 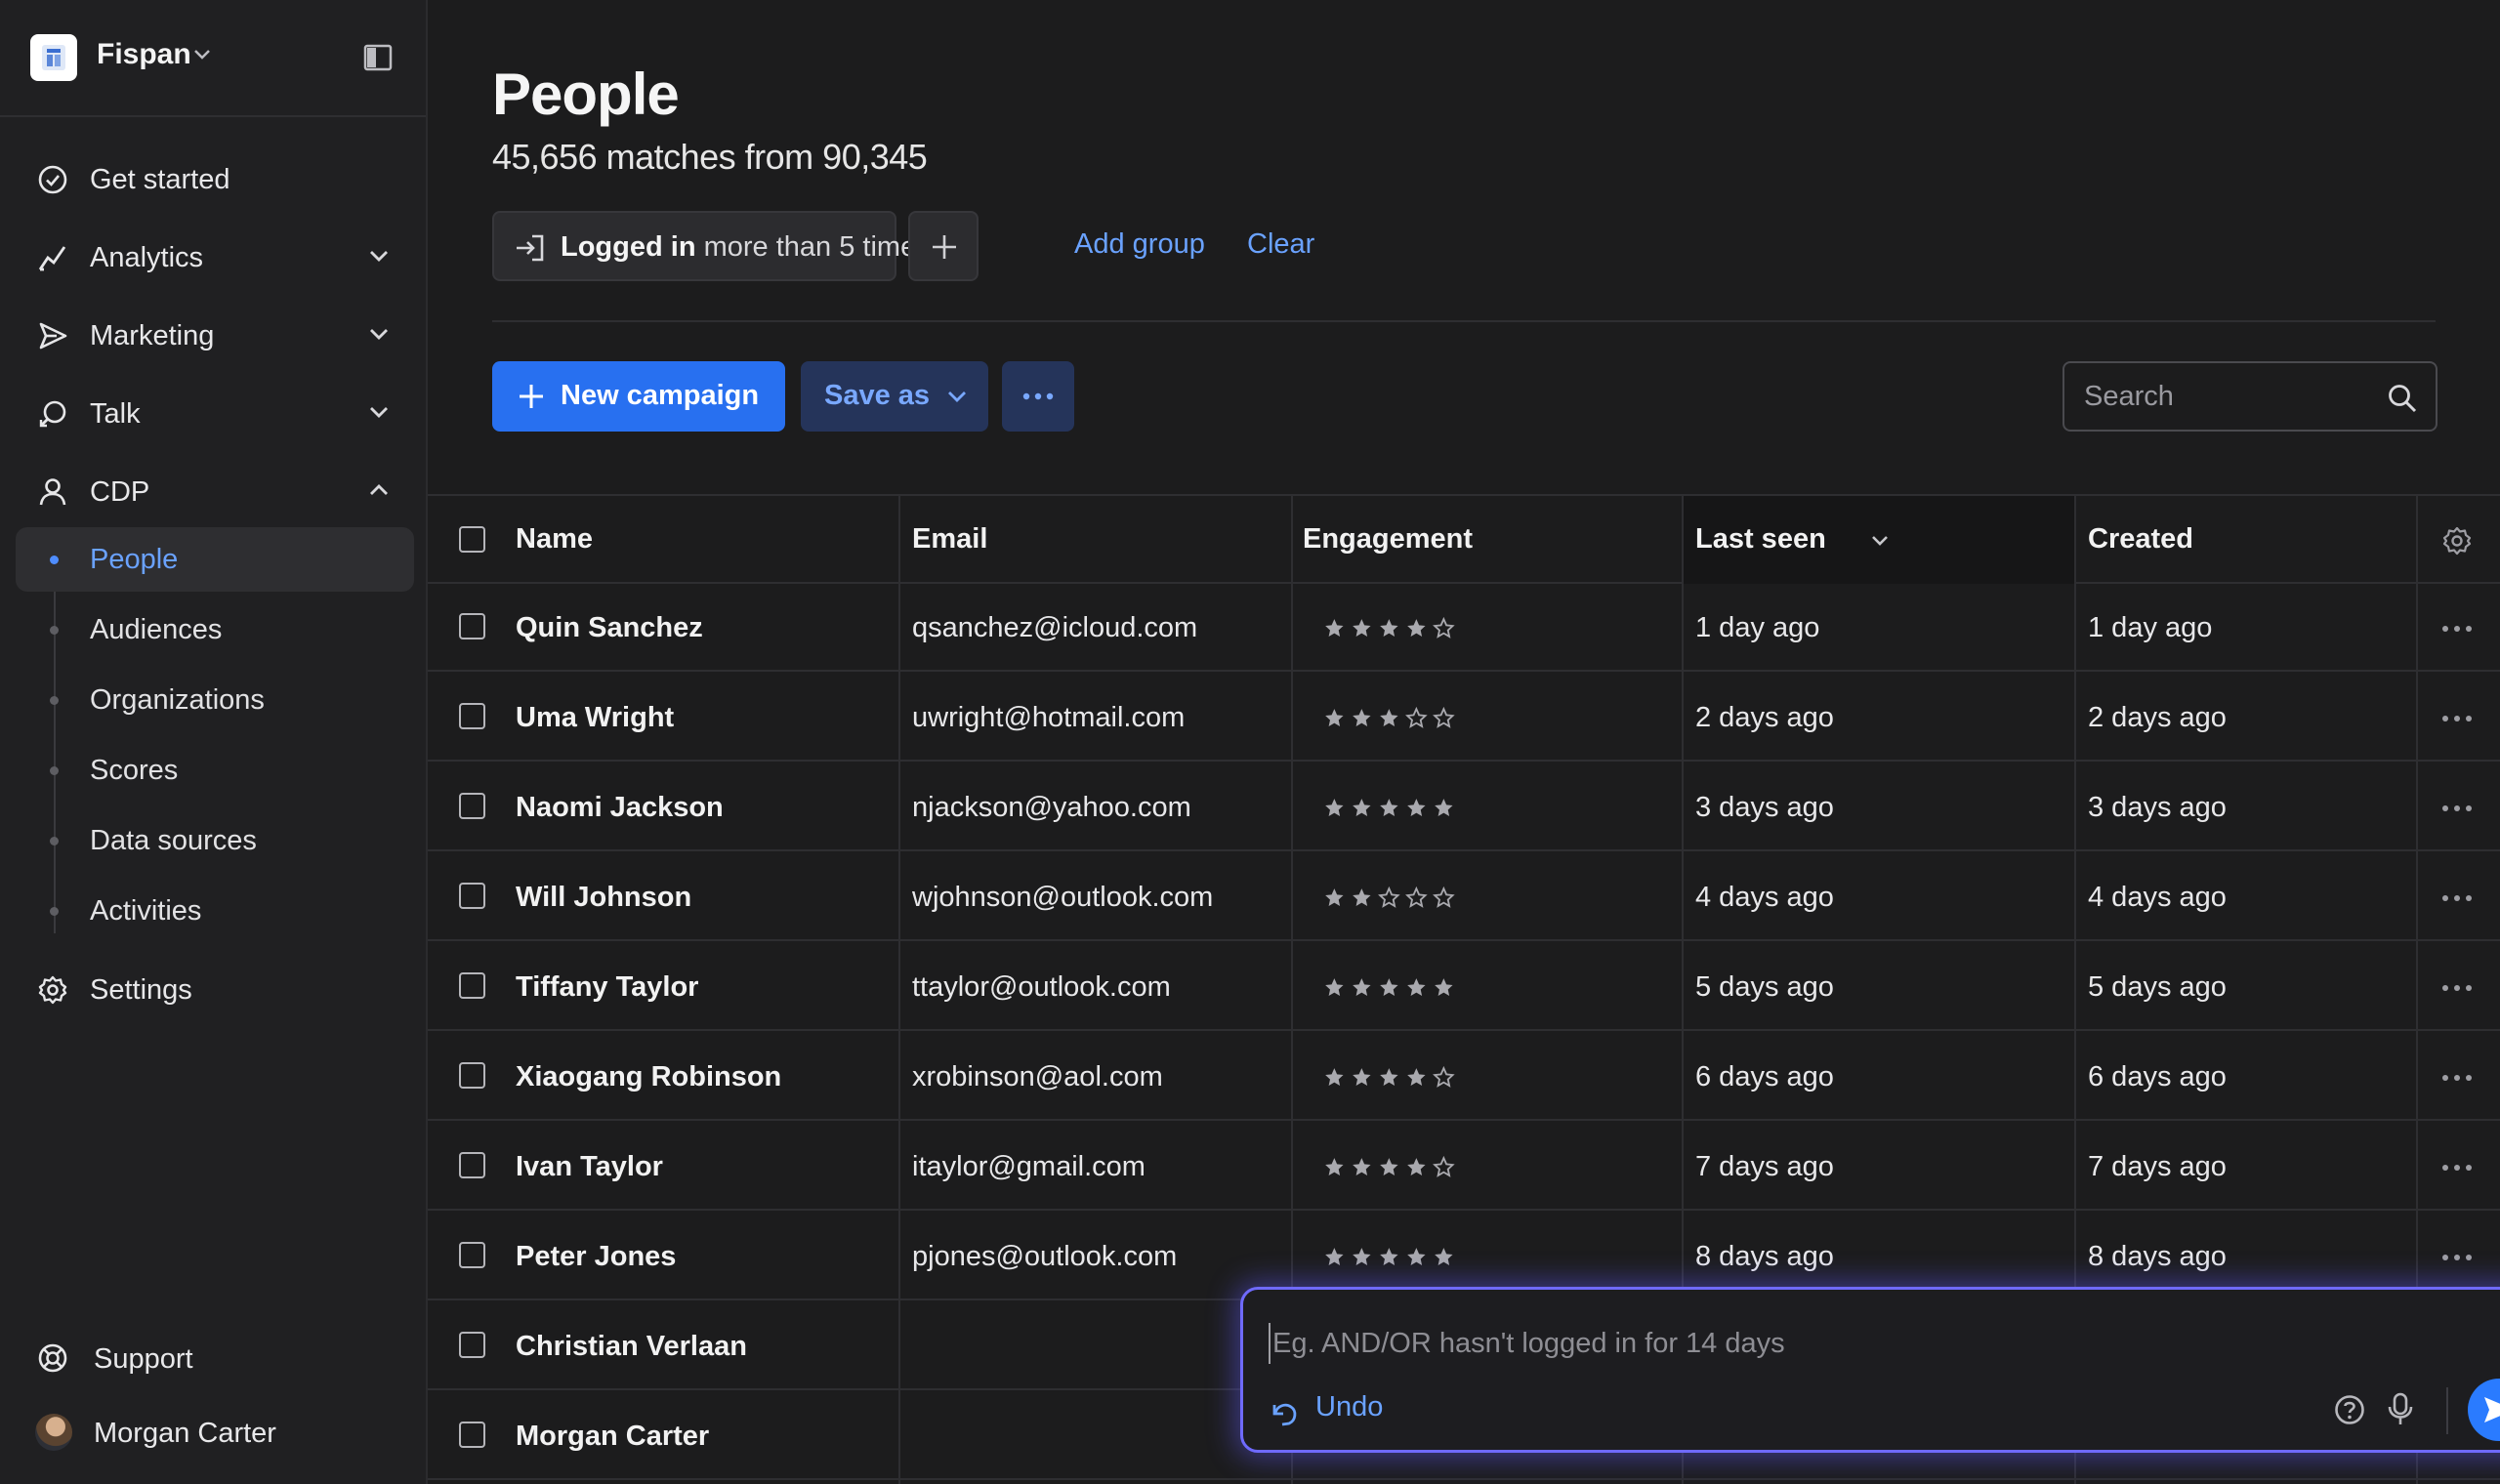 I want to click on workspace-switcher: Fispan, so click(x=213, y=59).